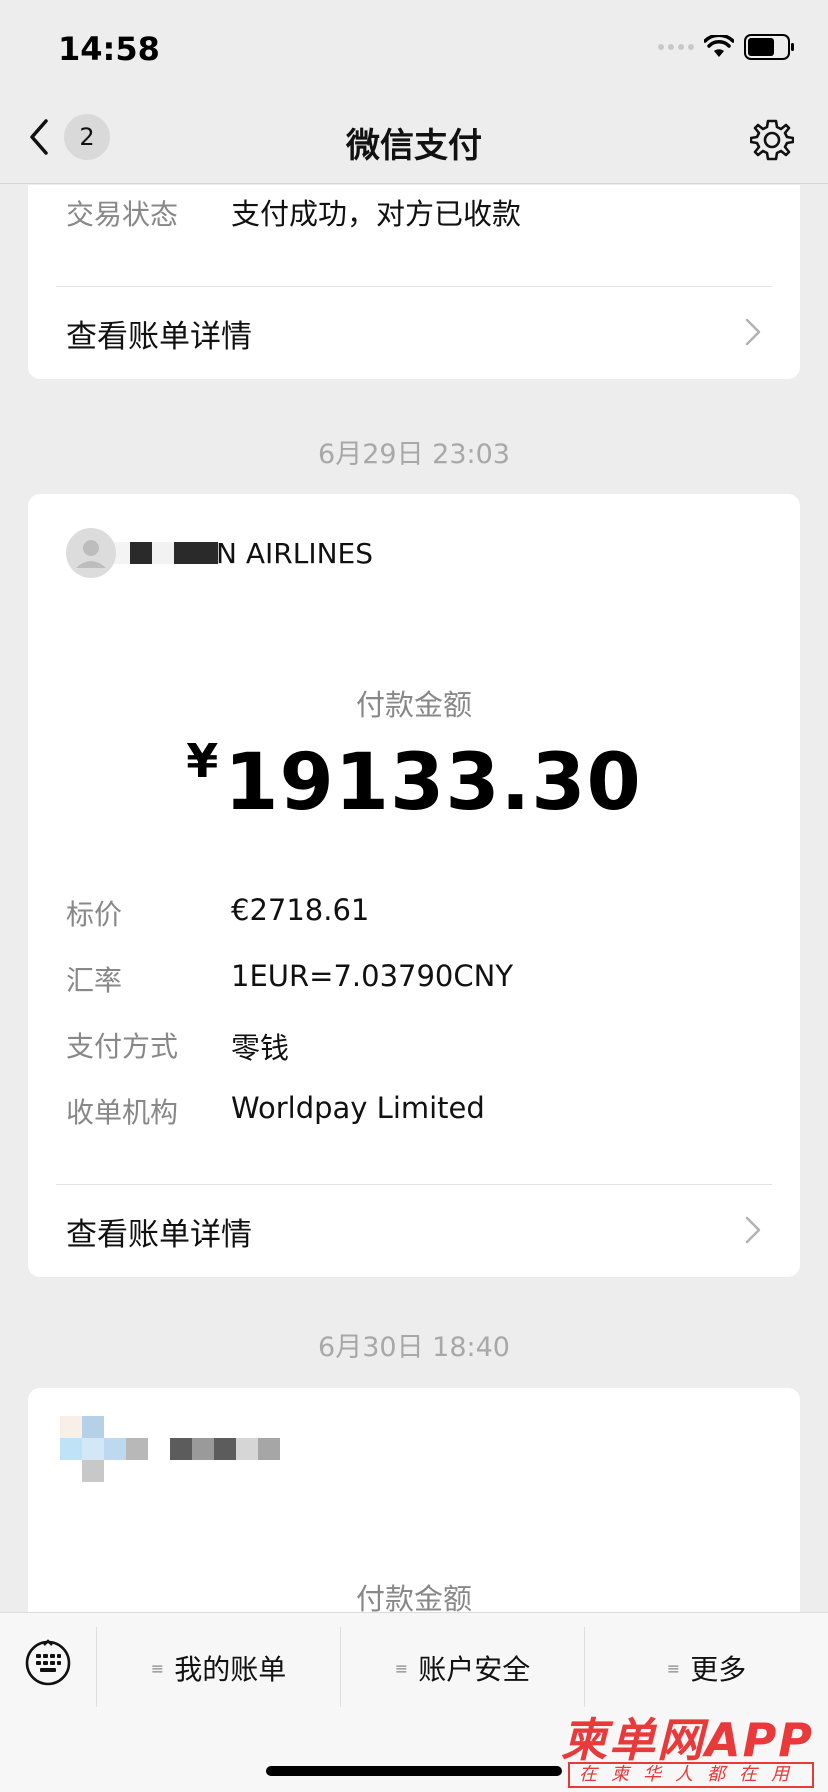 This screenshot has height=1792, width=828. I want to click on payment-card-next: 付款金额, so click(414, 1500).